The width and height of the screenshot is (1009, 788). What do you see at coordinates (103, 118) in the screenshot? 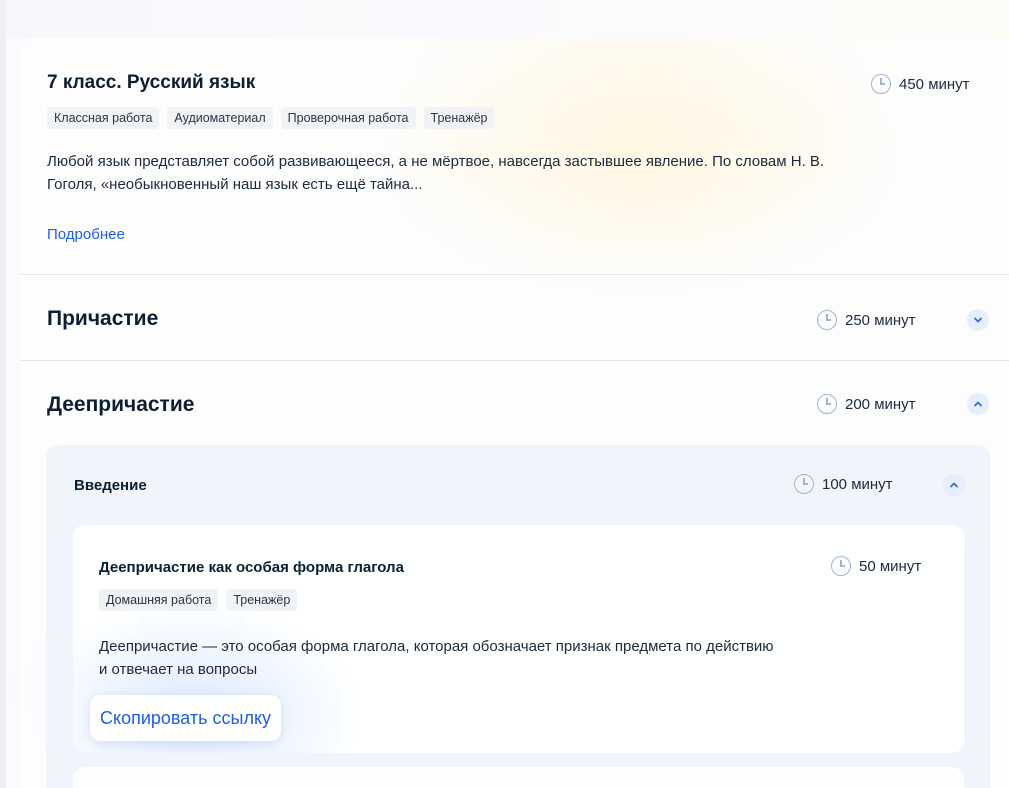
I see `course-tag: Классная работа` at bounding box center [103, 118].